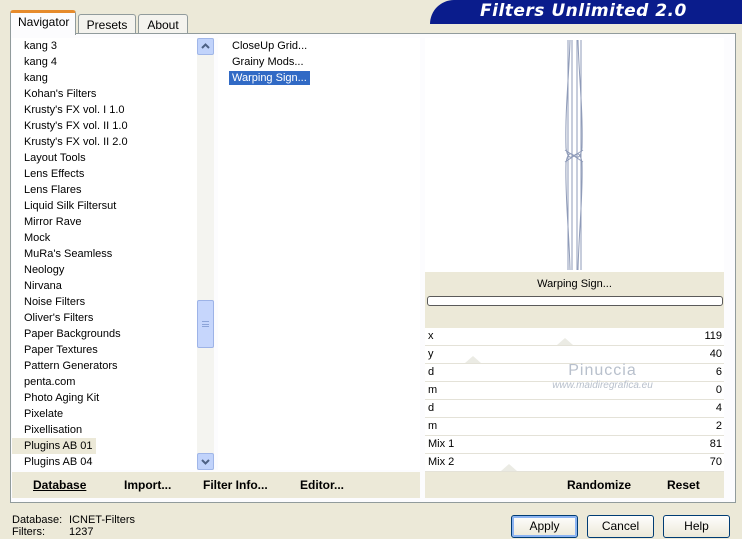 The image size is (742, 539). Describe the element at coordinates (104, 142) in the screenshot. I see `category-item: Krusty's FX vol. II 2.0` at that location.